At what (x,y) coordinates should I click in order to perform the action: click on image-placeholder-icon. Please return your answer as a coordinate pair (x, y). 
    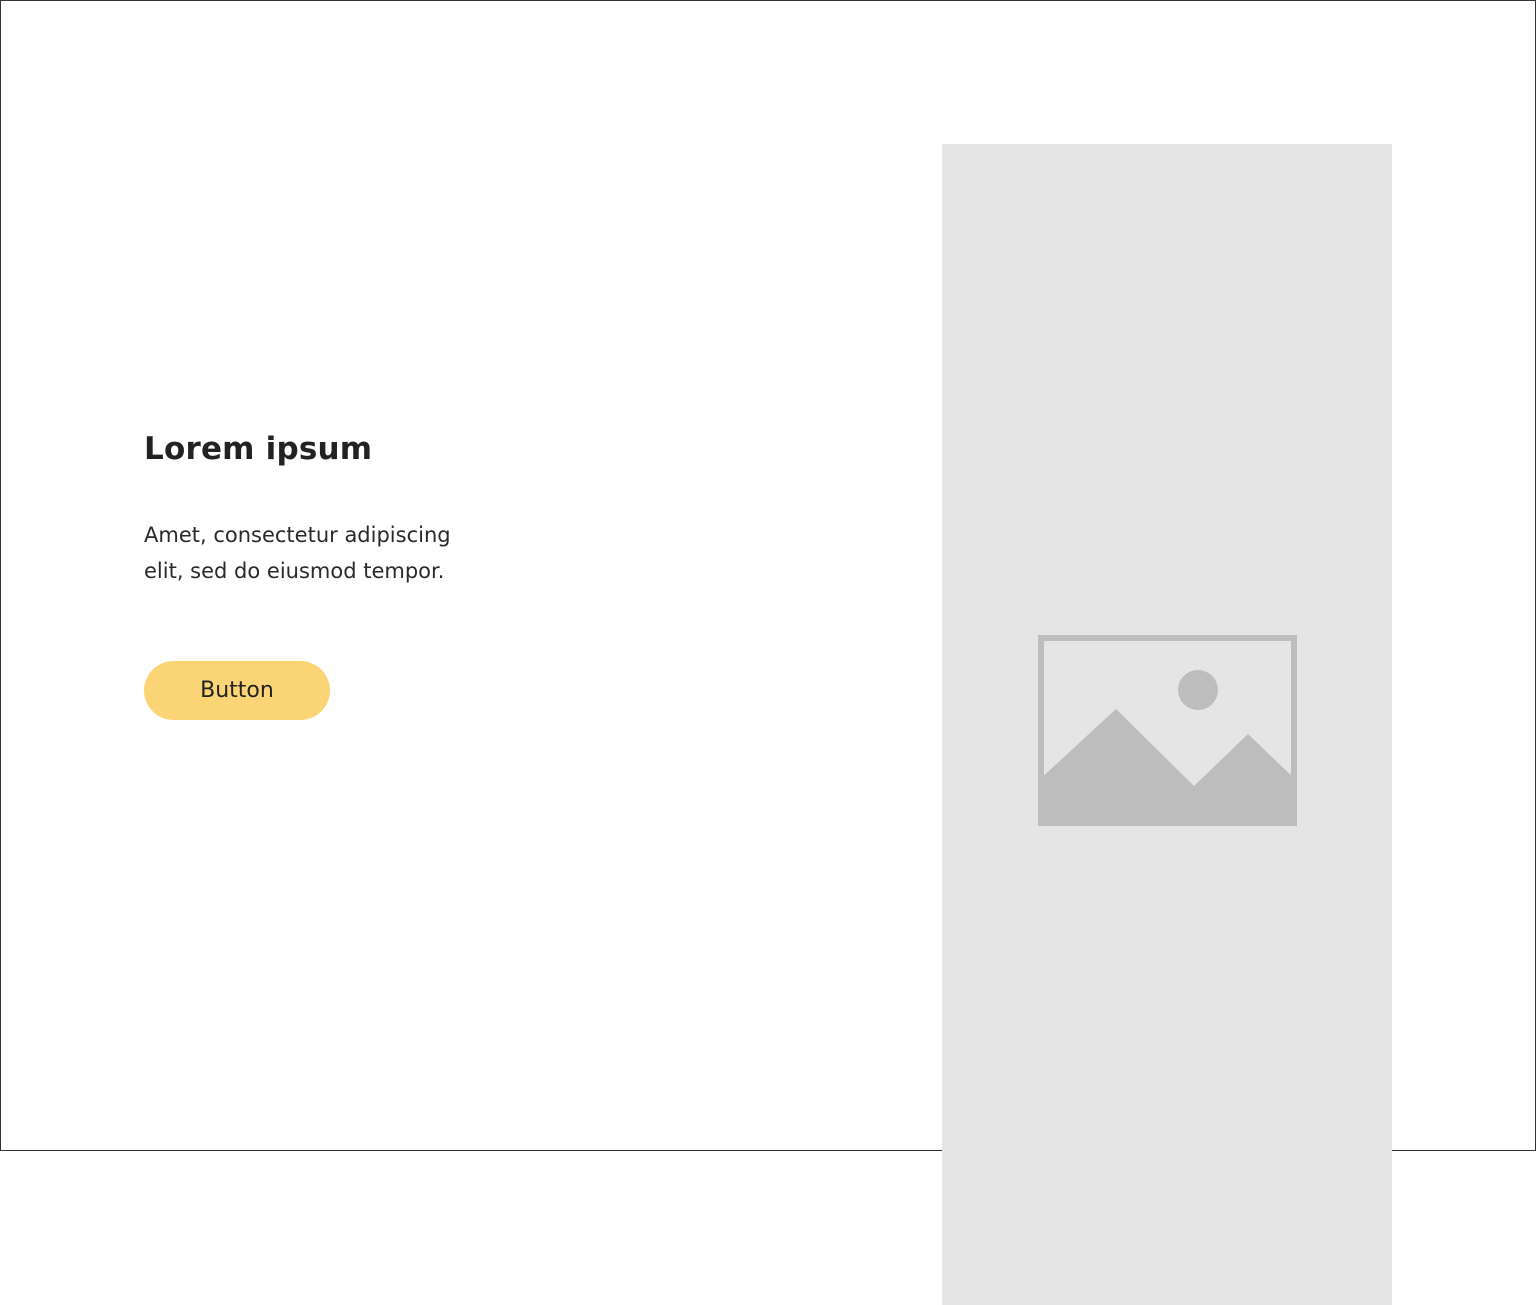
    Looking at the image, I should click on (1167, 730).